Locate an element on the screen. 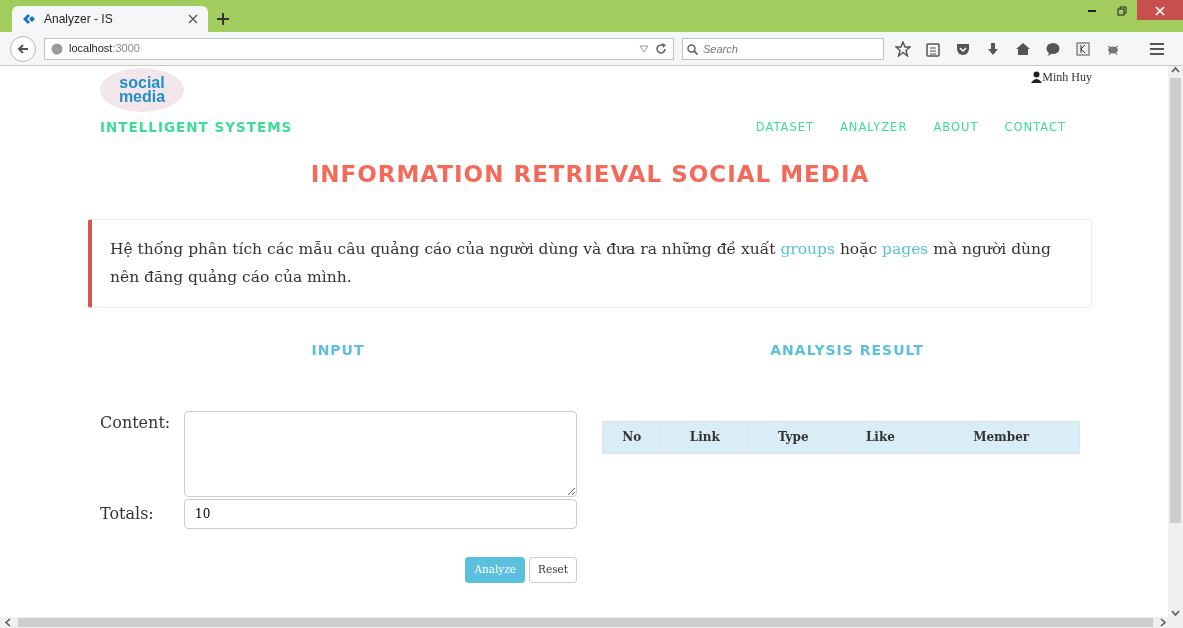 The image size is (1183, 628). logo: social media is located at coordinates (142, 90).